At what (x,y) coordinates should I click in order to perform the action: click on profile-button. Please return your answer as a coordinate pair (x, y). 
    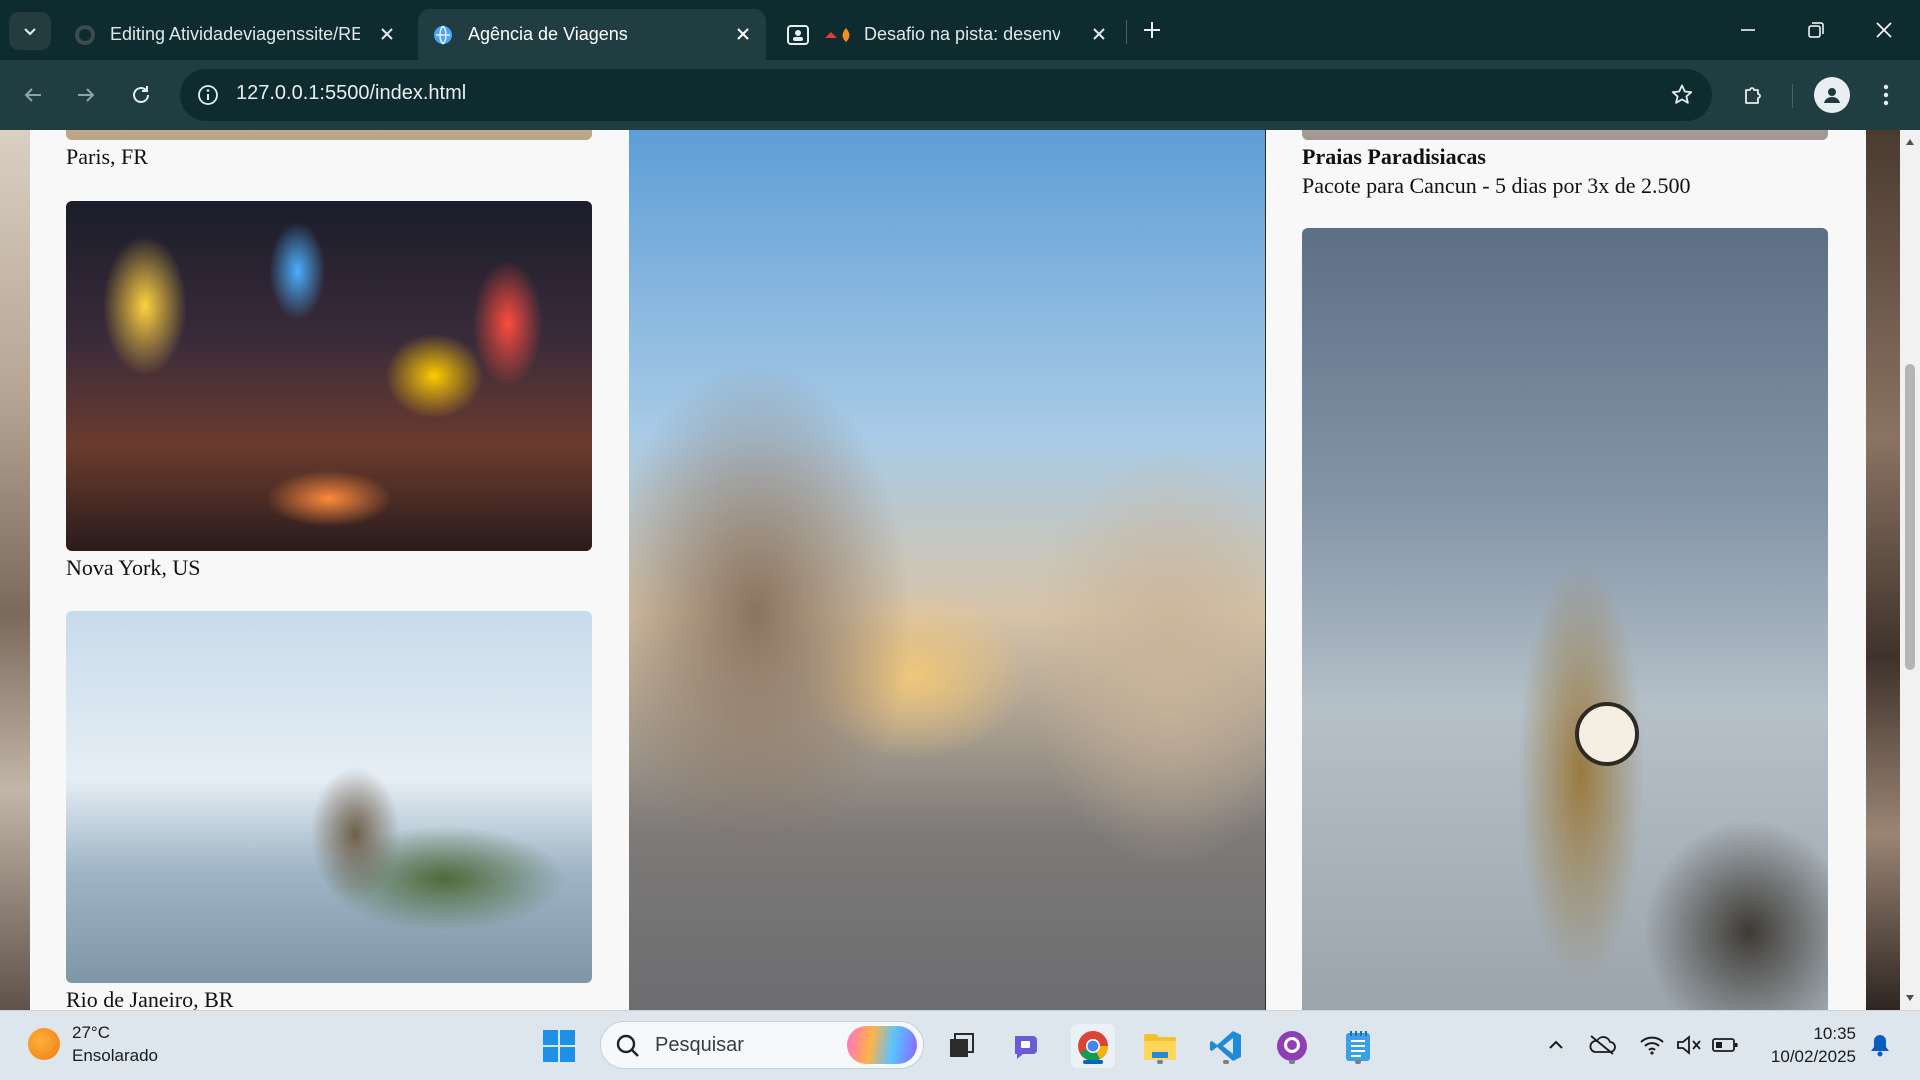
    Looking at the image, I should click on (1832, 95).